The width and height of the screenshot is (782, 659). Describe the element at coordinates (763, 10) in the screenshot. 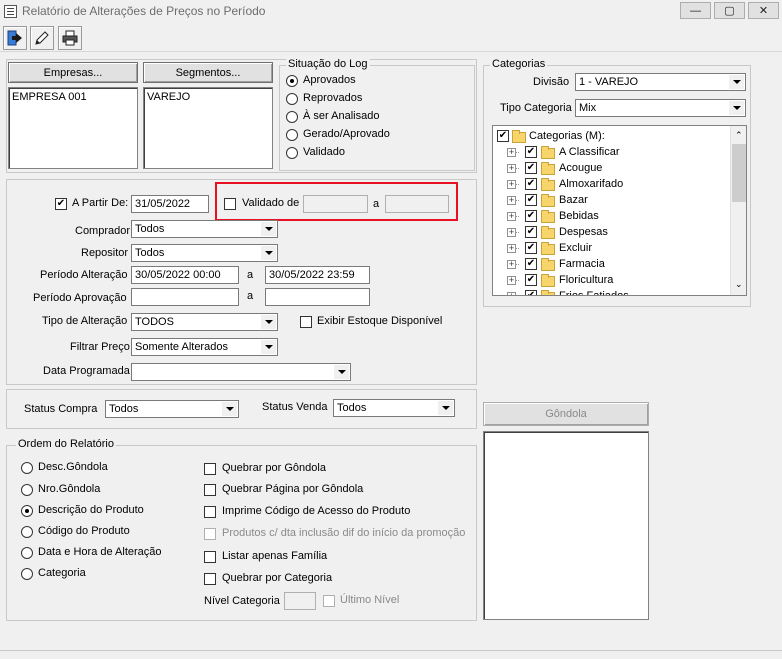

I see `close-button: ✕` at that location.